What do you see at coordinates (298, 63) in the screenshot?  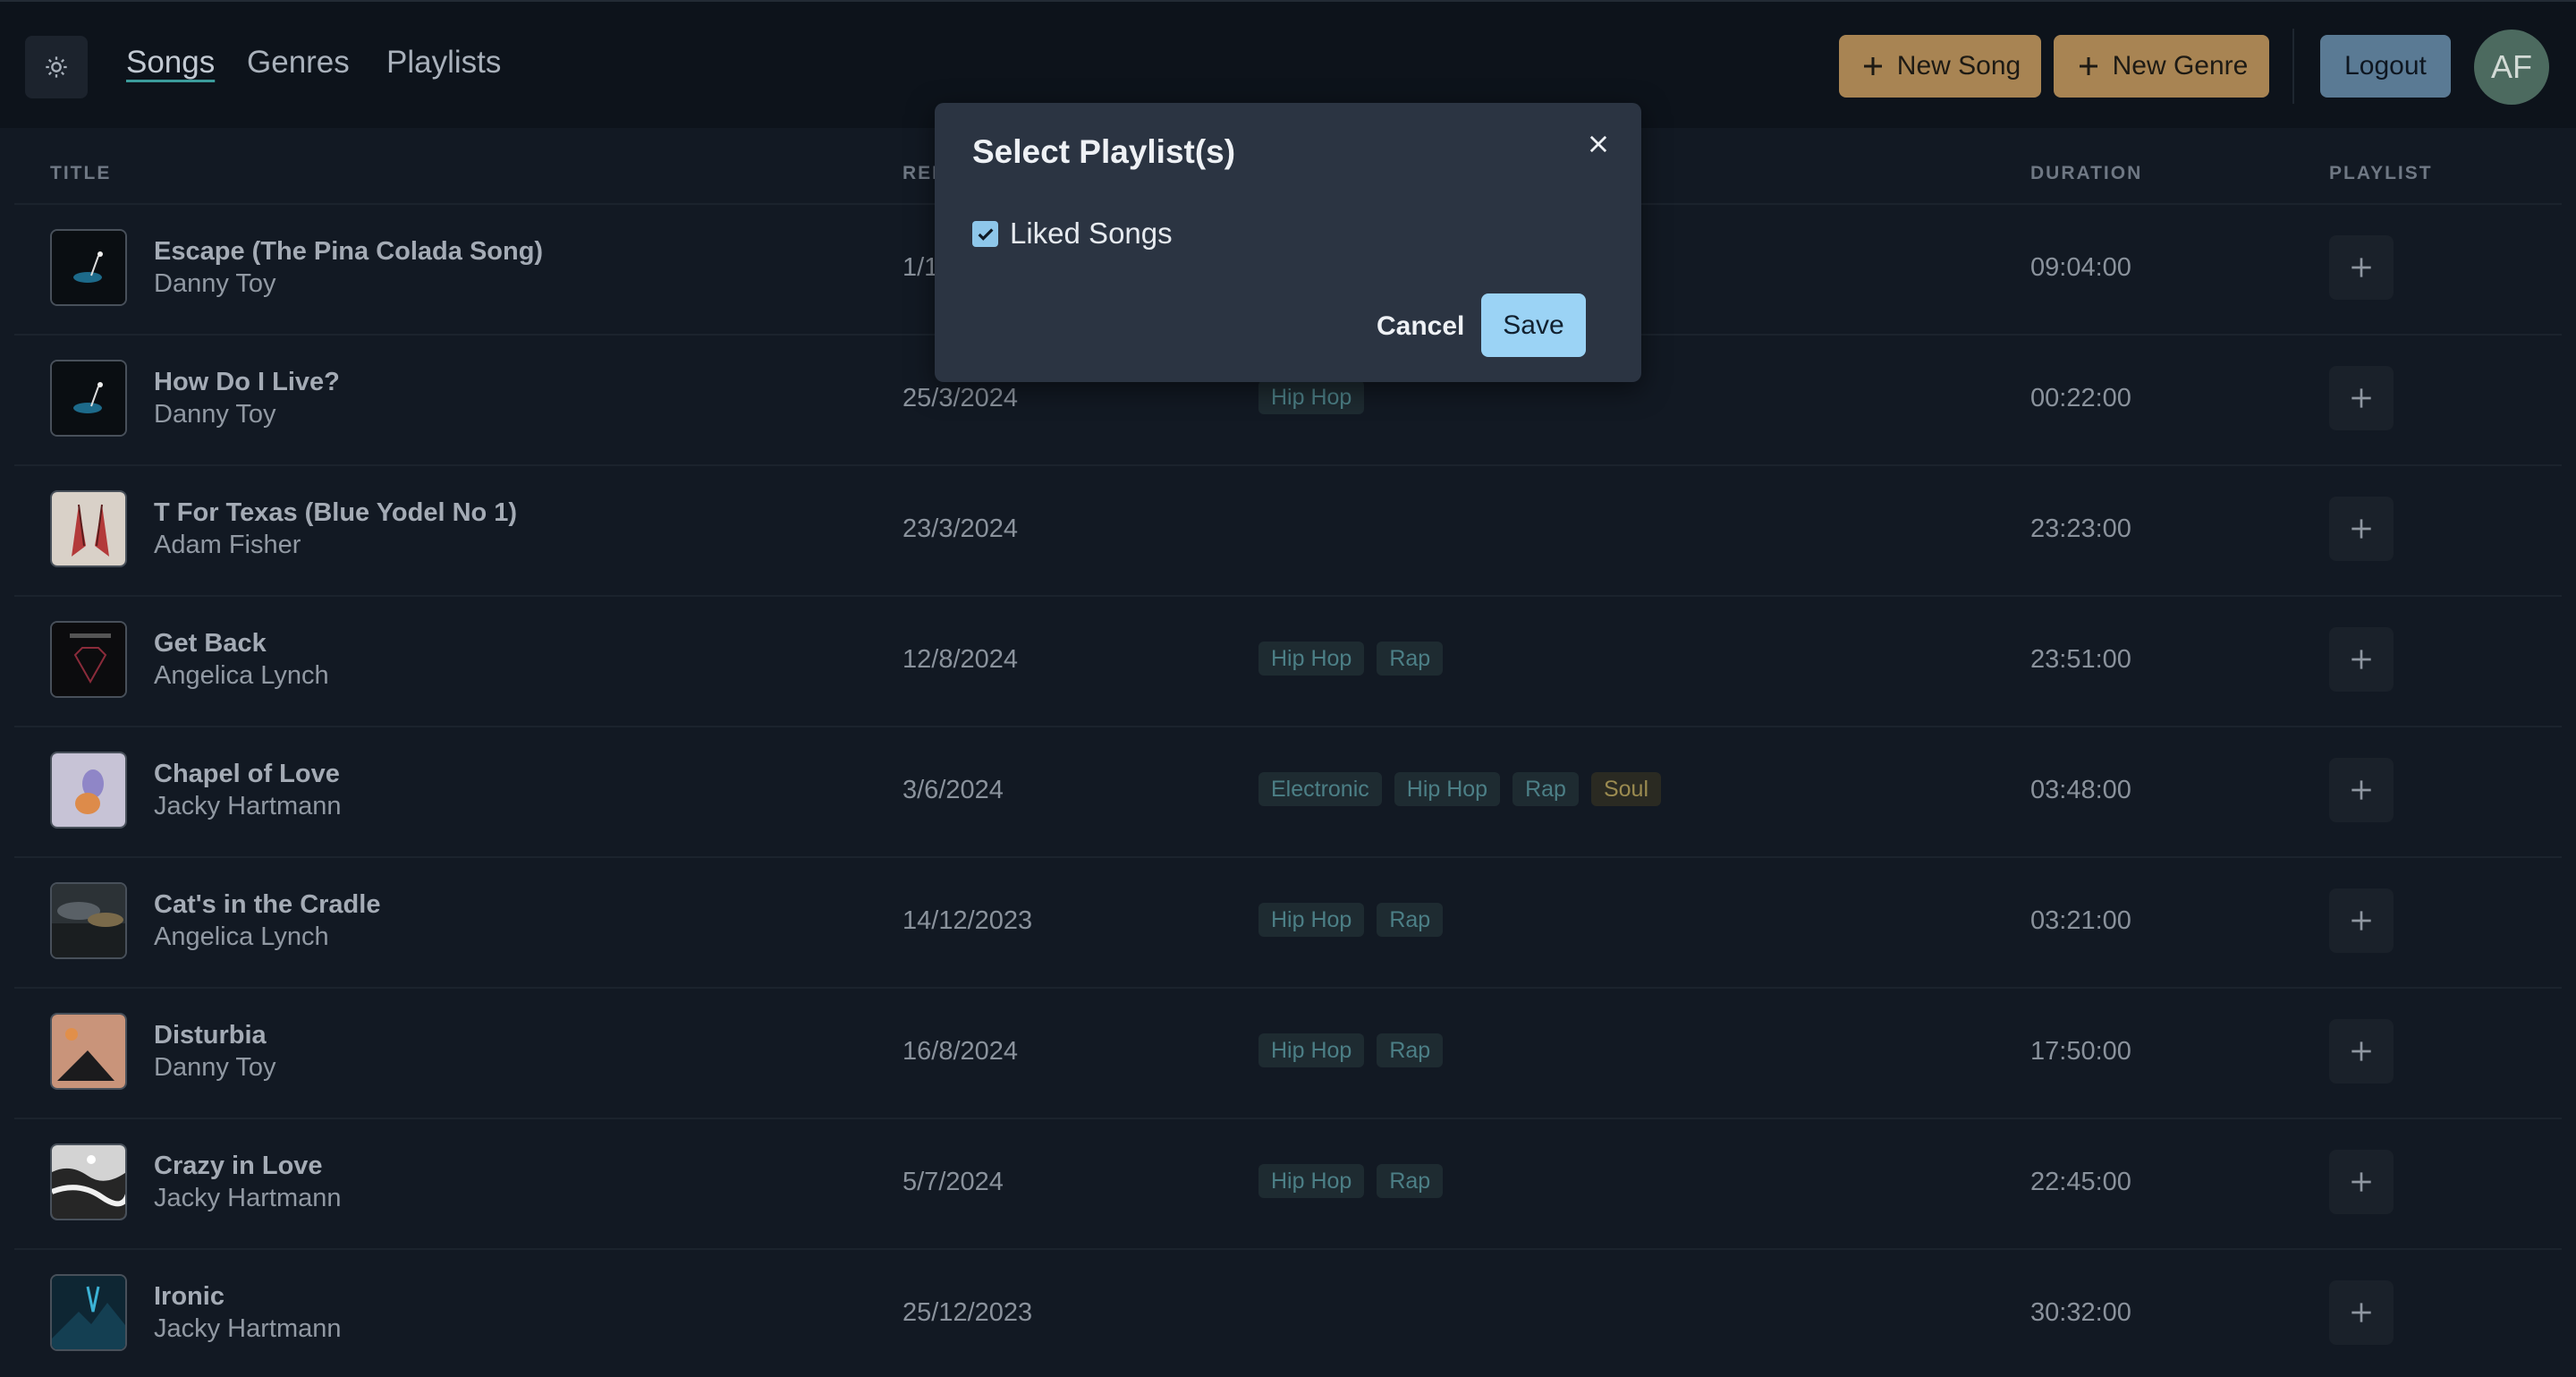 I see `nav-link-genres: Genres` at bounding box center [298, 63].